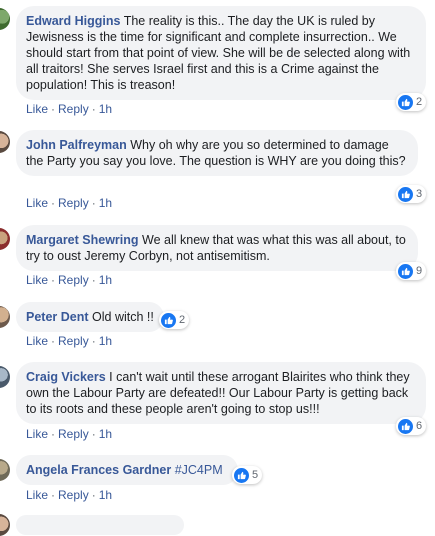 The height and width of the screenshot is (536, 435). I want to click on comment-author: Peter Dent, so click(57, 317).